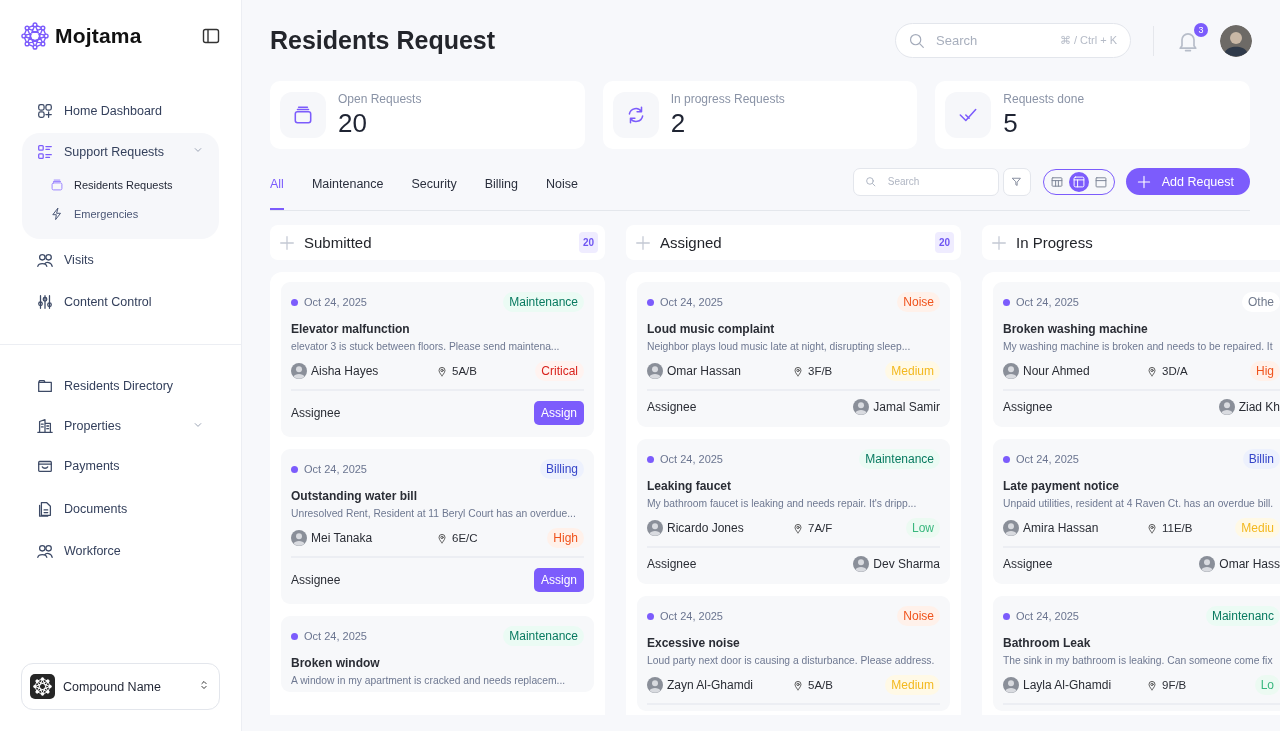  What do you see at coordinates (1136, 354) in the screenshot?
I see `request-card: Oct 24, 2025 Othe Broken washing machine My washing machine is broken and needs to be repaired. It Nour Ahmed 3D/A Hig Assignee Ziad Kh` at bounding box center [1136, 354].